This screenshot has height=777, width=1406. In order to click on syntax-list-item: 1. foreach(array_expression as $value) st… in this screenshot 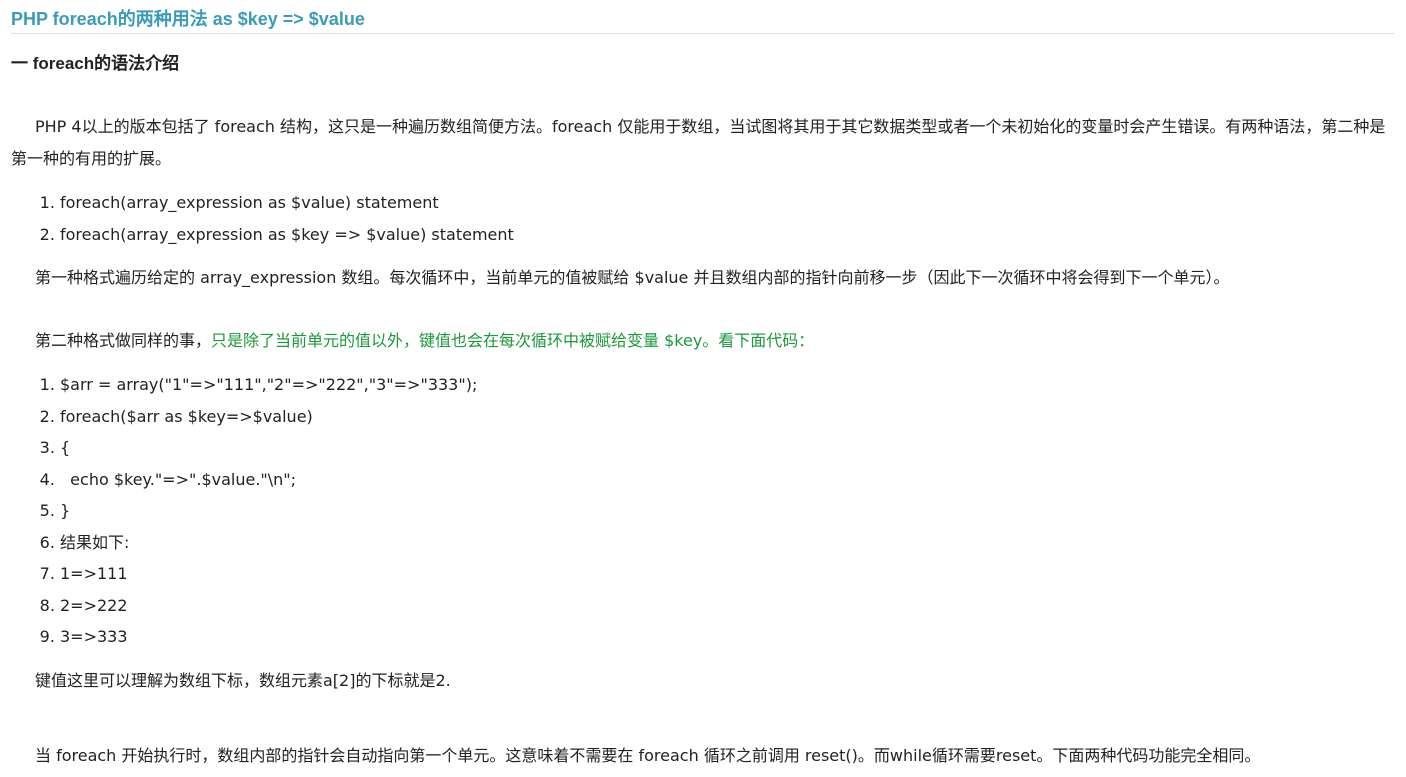, I will do `click(262, 203)`.